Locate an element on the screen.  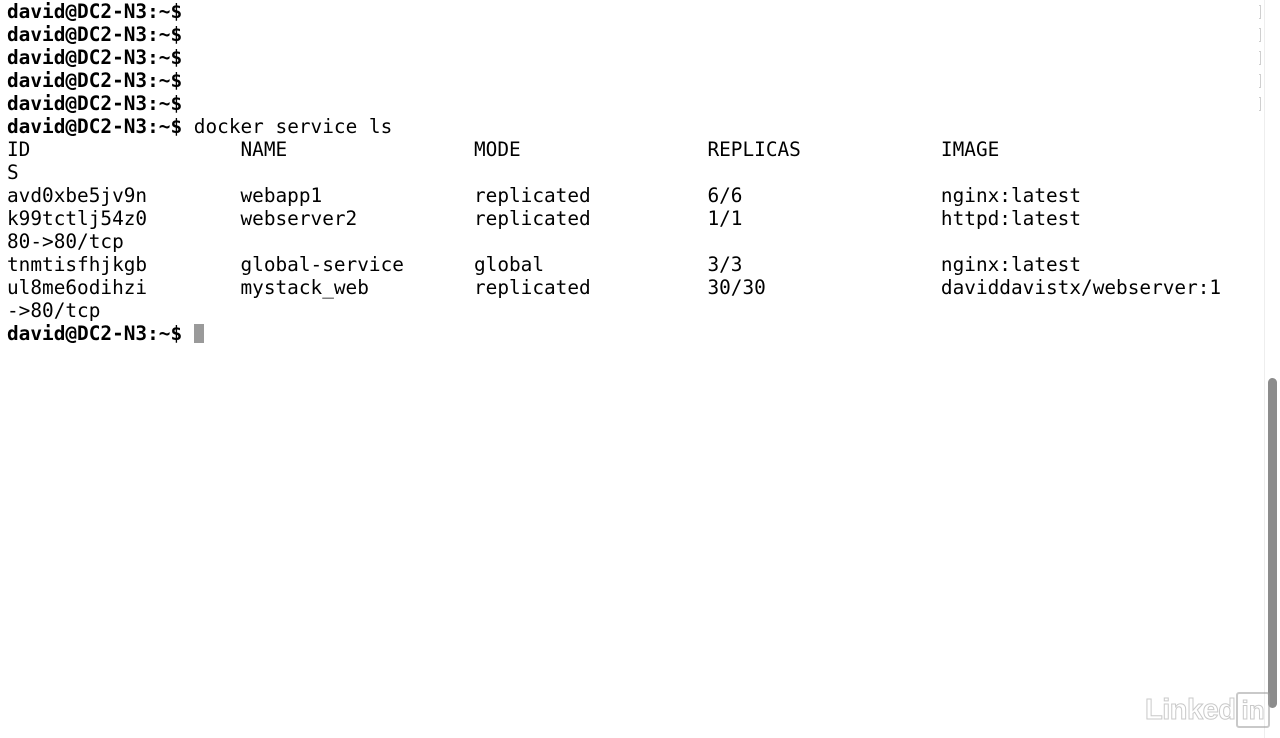
terminal-prompt-line: david@DC2-N3:~$ docker service ls is located at coordinates (635, 126).